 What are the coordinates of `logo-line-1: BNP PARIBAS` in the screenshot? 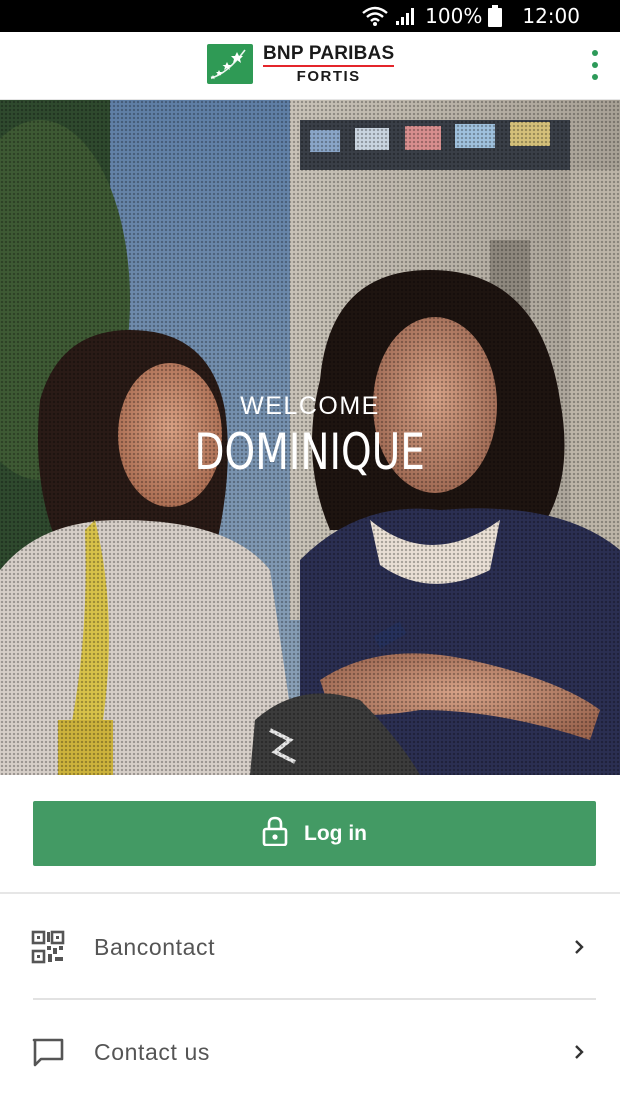 It's located at (329, 55).